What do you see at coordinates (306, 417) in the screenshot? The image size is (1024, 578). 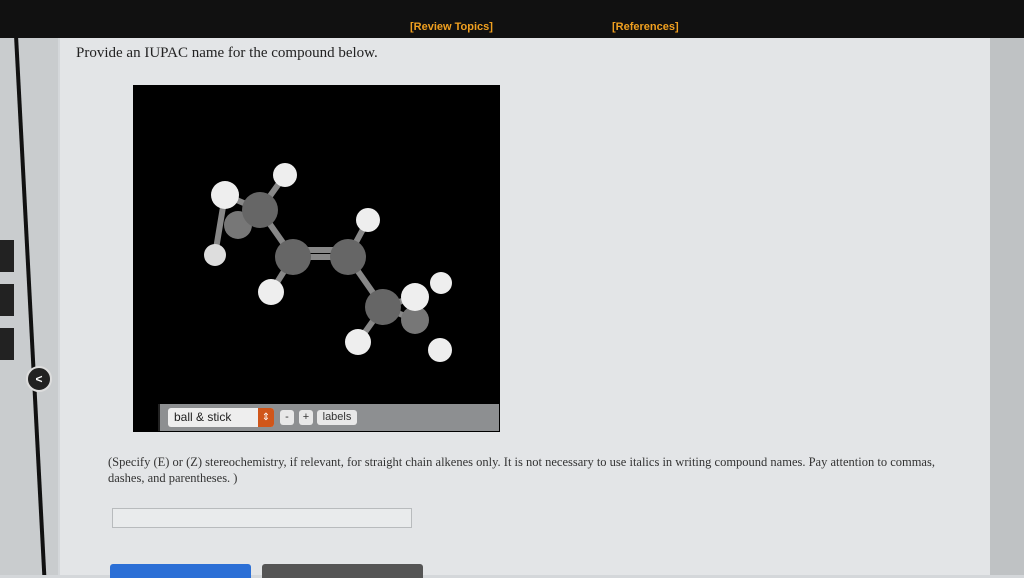 I see `zoom-in-button: +` at bounding box center [306, 417].